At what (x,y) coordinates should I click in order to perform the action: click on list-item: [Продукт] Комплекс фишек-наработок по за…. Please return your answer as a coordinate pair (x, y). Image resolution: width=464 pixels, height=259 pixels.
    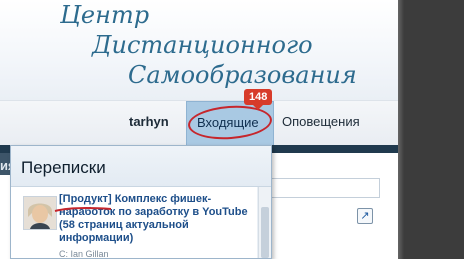
    Looking at the image, I should click on (134, 223).